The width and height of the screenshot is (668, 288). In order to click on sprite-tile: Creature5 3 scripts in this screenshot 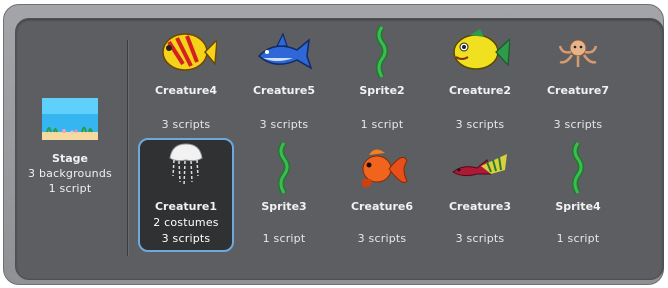, I will do `click(284, 80)`.